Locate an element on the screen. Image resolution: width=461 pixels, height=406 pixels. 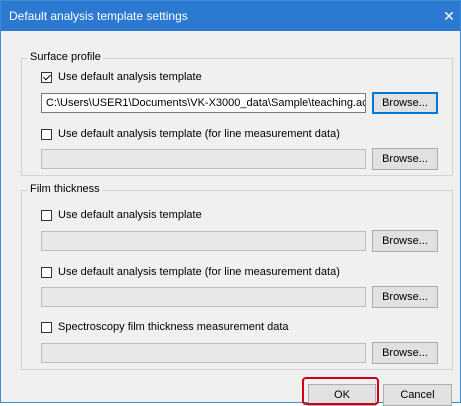
film-default-template-label: Use default analysis template is located at coordinates (130, 215).